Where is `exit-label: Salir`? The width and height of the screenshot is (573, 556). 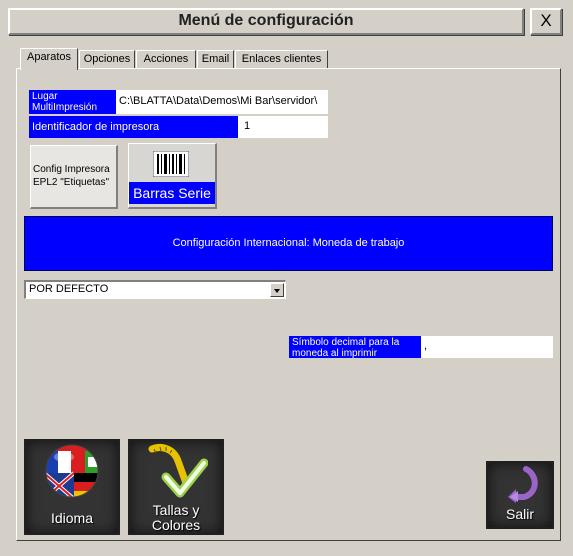
exit-label: Salir is located at coordinates (519, 514).